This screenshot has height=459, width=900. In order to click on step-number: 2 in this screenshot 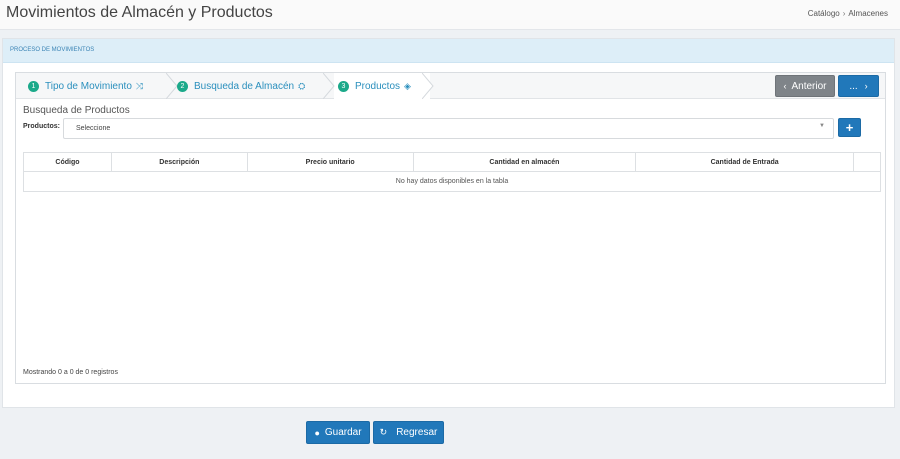, I will do `click(182, 86)`.